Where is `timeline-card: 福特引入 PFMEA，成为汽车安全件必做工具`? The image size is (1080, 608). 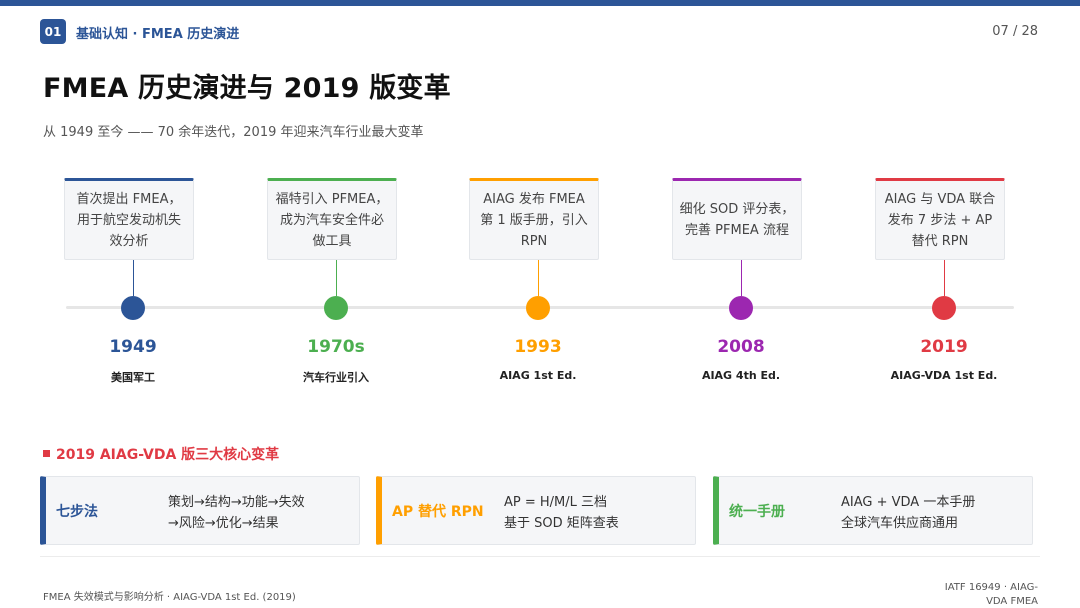 timeline-card: 福特引入 PFMEA，成为汽车安全件必做工具 is located at coordinates (332, 219).